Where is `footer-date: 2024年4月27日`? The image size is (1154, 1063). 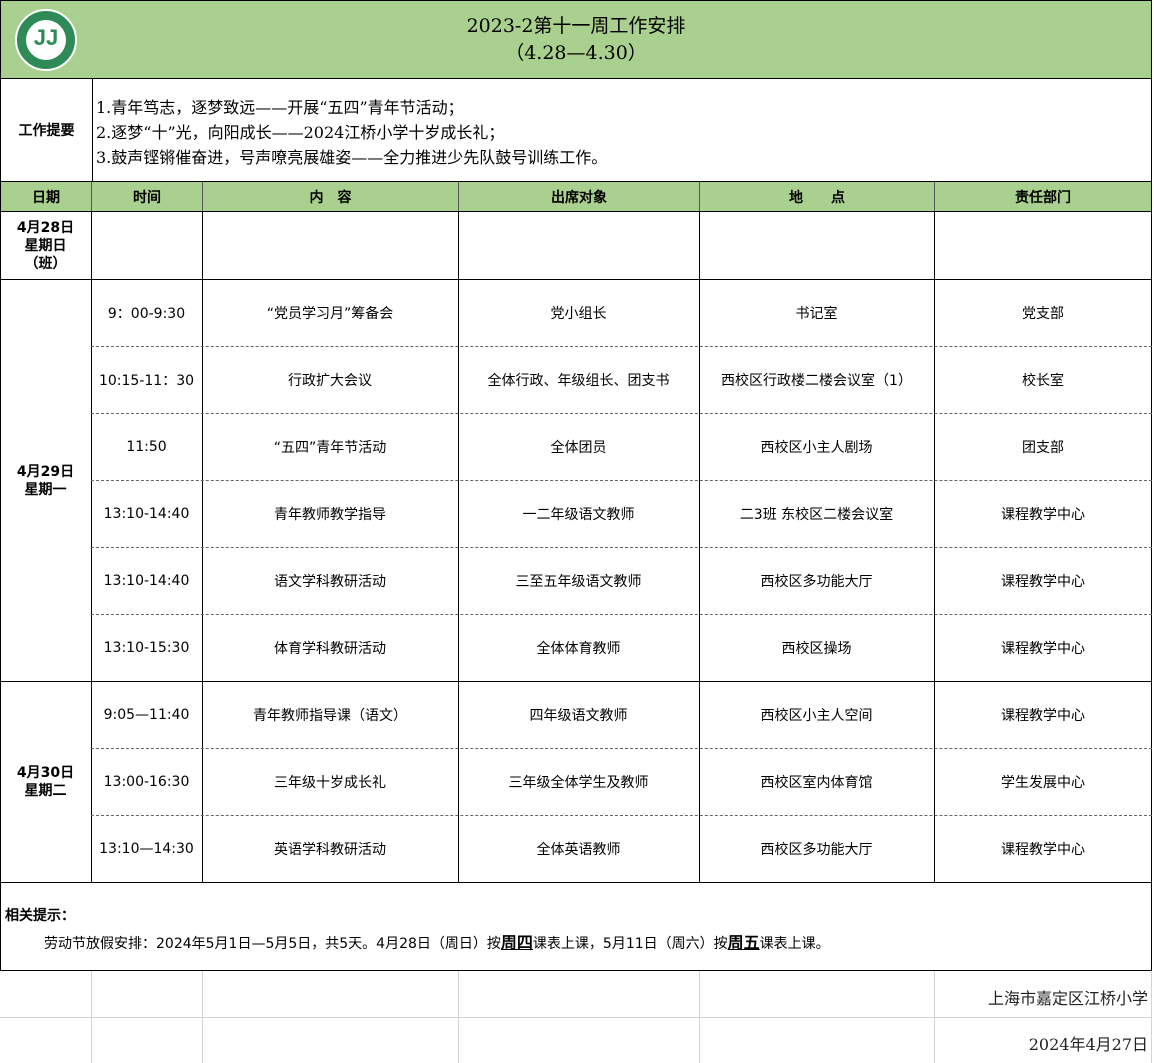
footer-date: 2024年4月27日 is located at coordinates (1088, 1044).